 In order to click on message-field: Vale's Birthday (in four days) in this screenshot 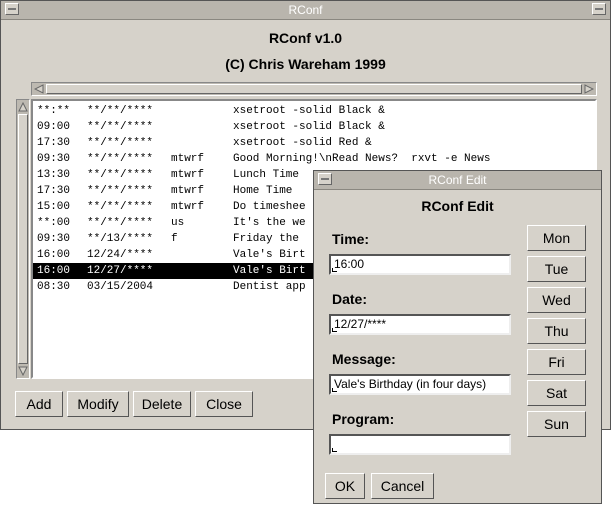, I will do `click(420, 384)`.